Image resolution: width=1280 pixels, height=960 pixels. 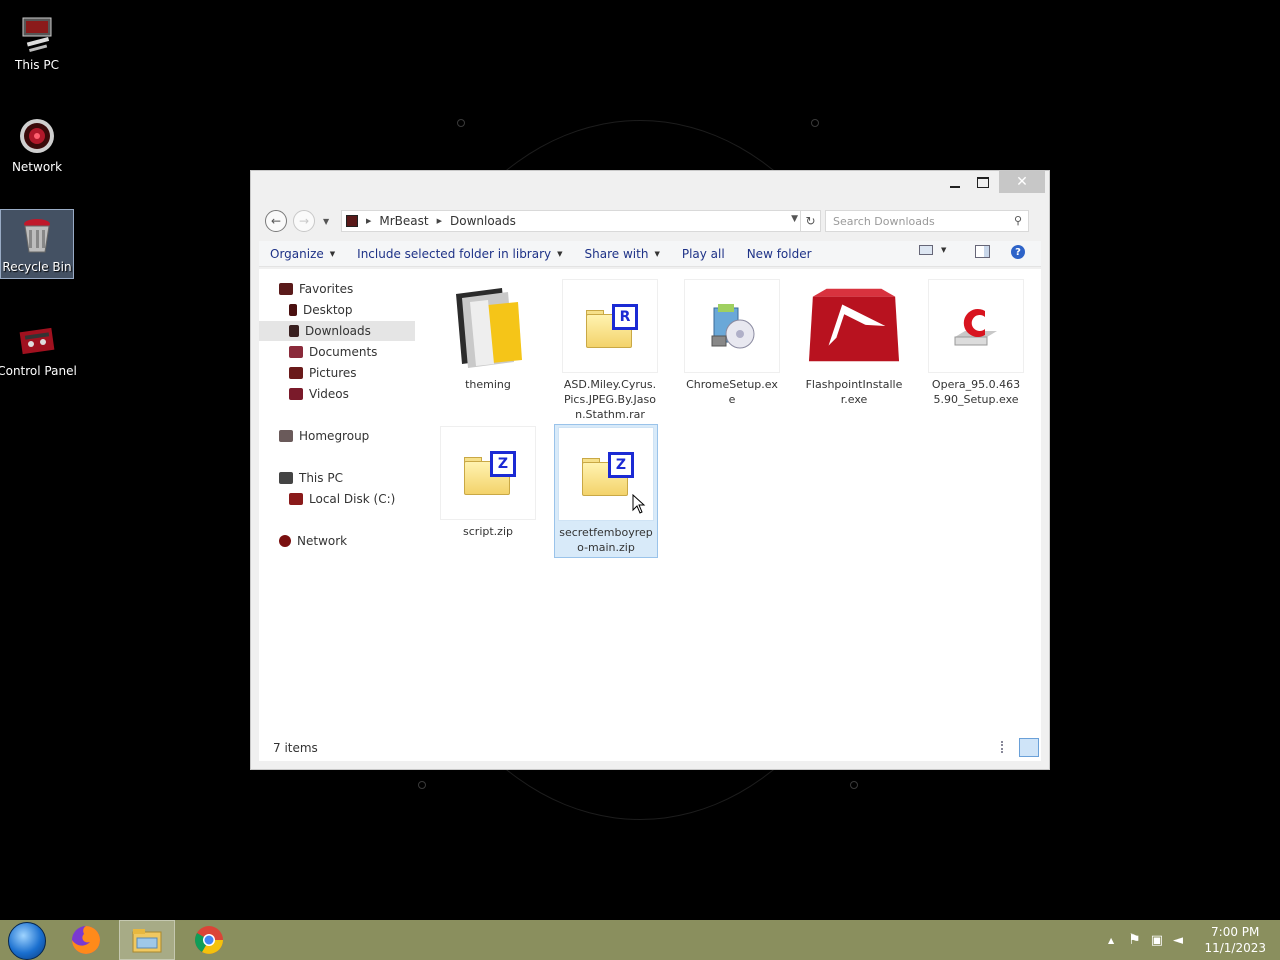 I want to click on play-all-button: Play all, so click(x=703, y=254).